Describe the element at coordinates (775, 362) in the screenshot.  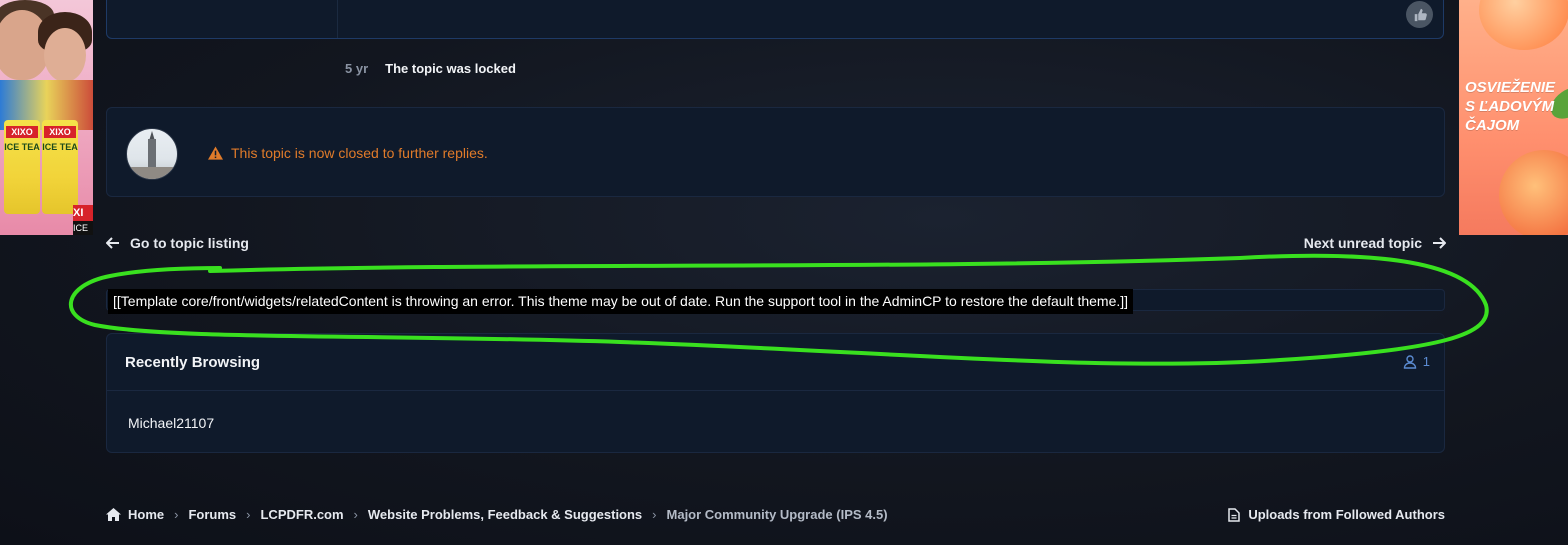
I see `recently-browsing-header: Recently Browsing 1` at that location.